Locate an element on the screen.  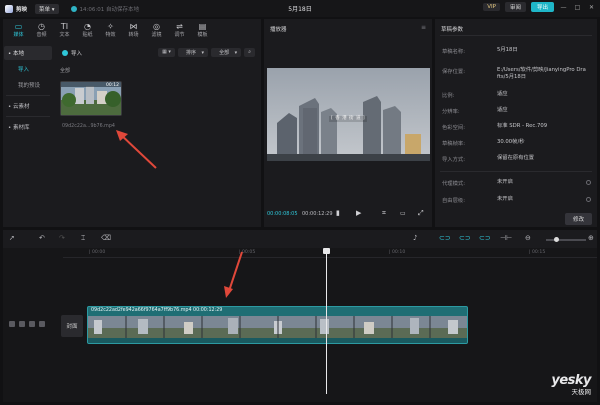
track-mute-icon is located at coordinates (42, 324).